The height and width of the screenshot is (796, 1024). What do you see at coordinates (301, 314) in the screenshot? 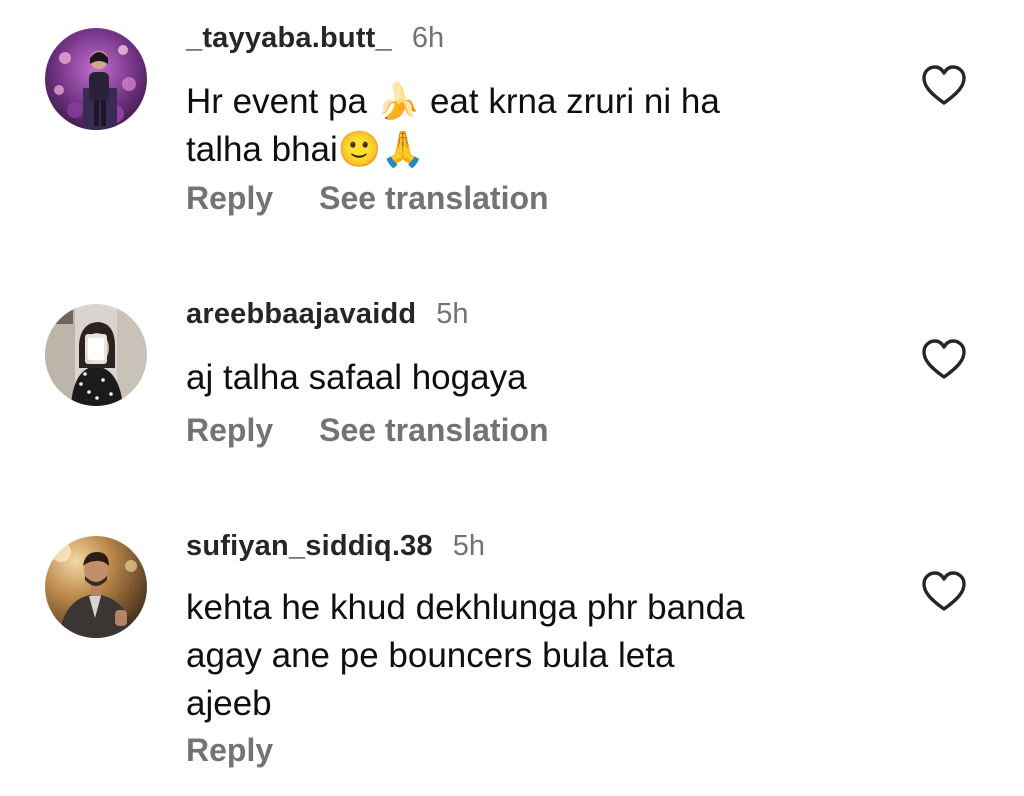
I see `comment-username: areebbaajavaidd` at bounding box center [301, 314].